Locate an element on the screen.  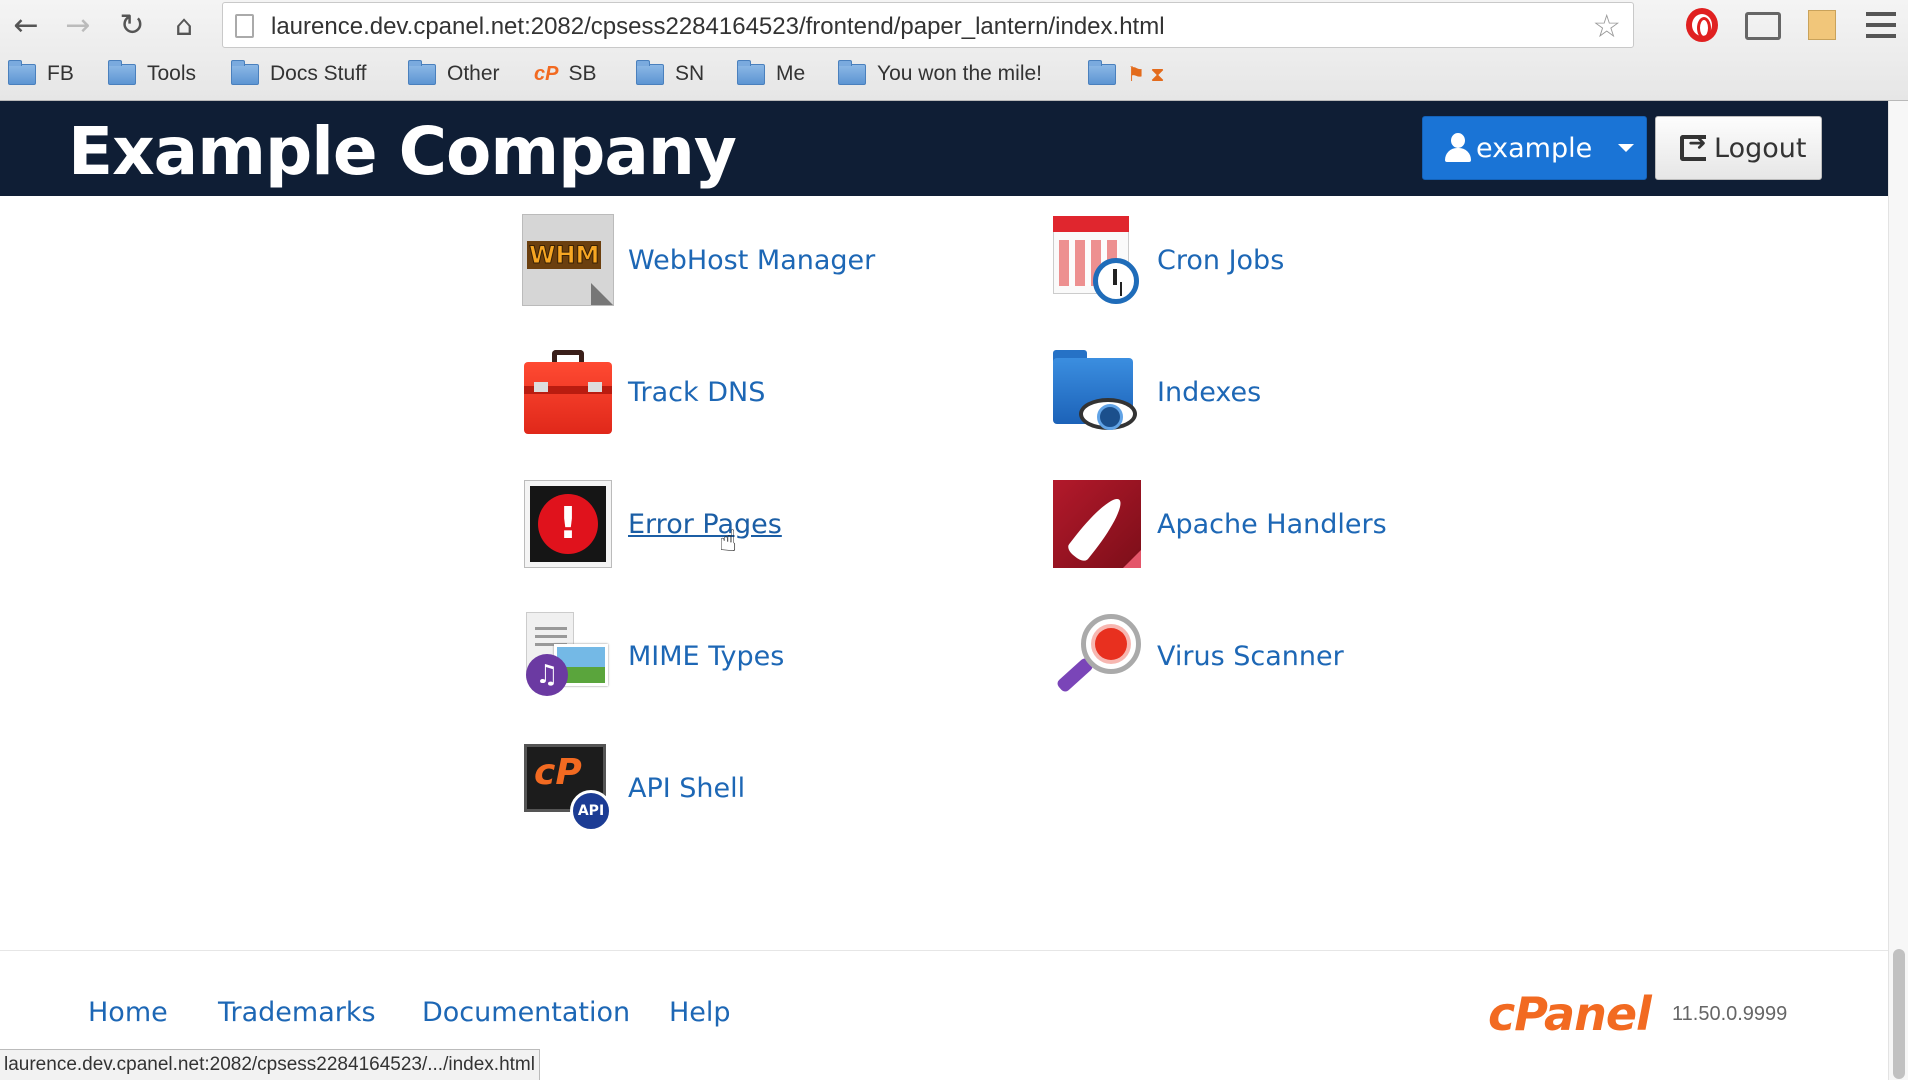
exclamation-icon: ! is located at coordinates (568, 524).